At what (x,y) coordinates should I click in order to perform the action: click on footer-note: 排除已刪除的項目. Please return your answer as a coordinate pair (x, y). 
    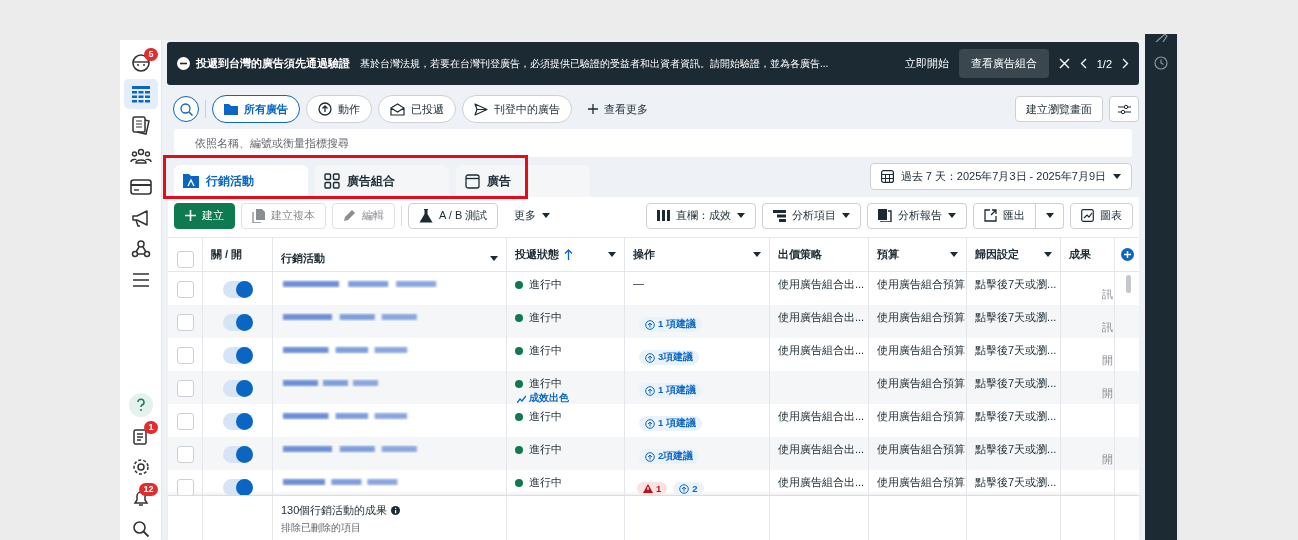
    Looking at the image, I should click on (321, 528).